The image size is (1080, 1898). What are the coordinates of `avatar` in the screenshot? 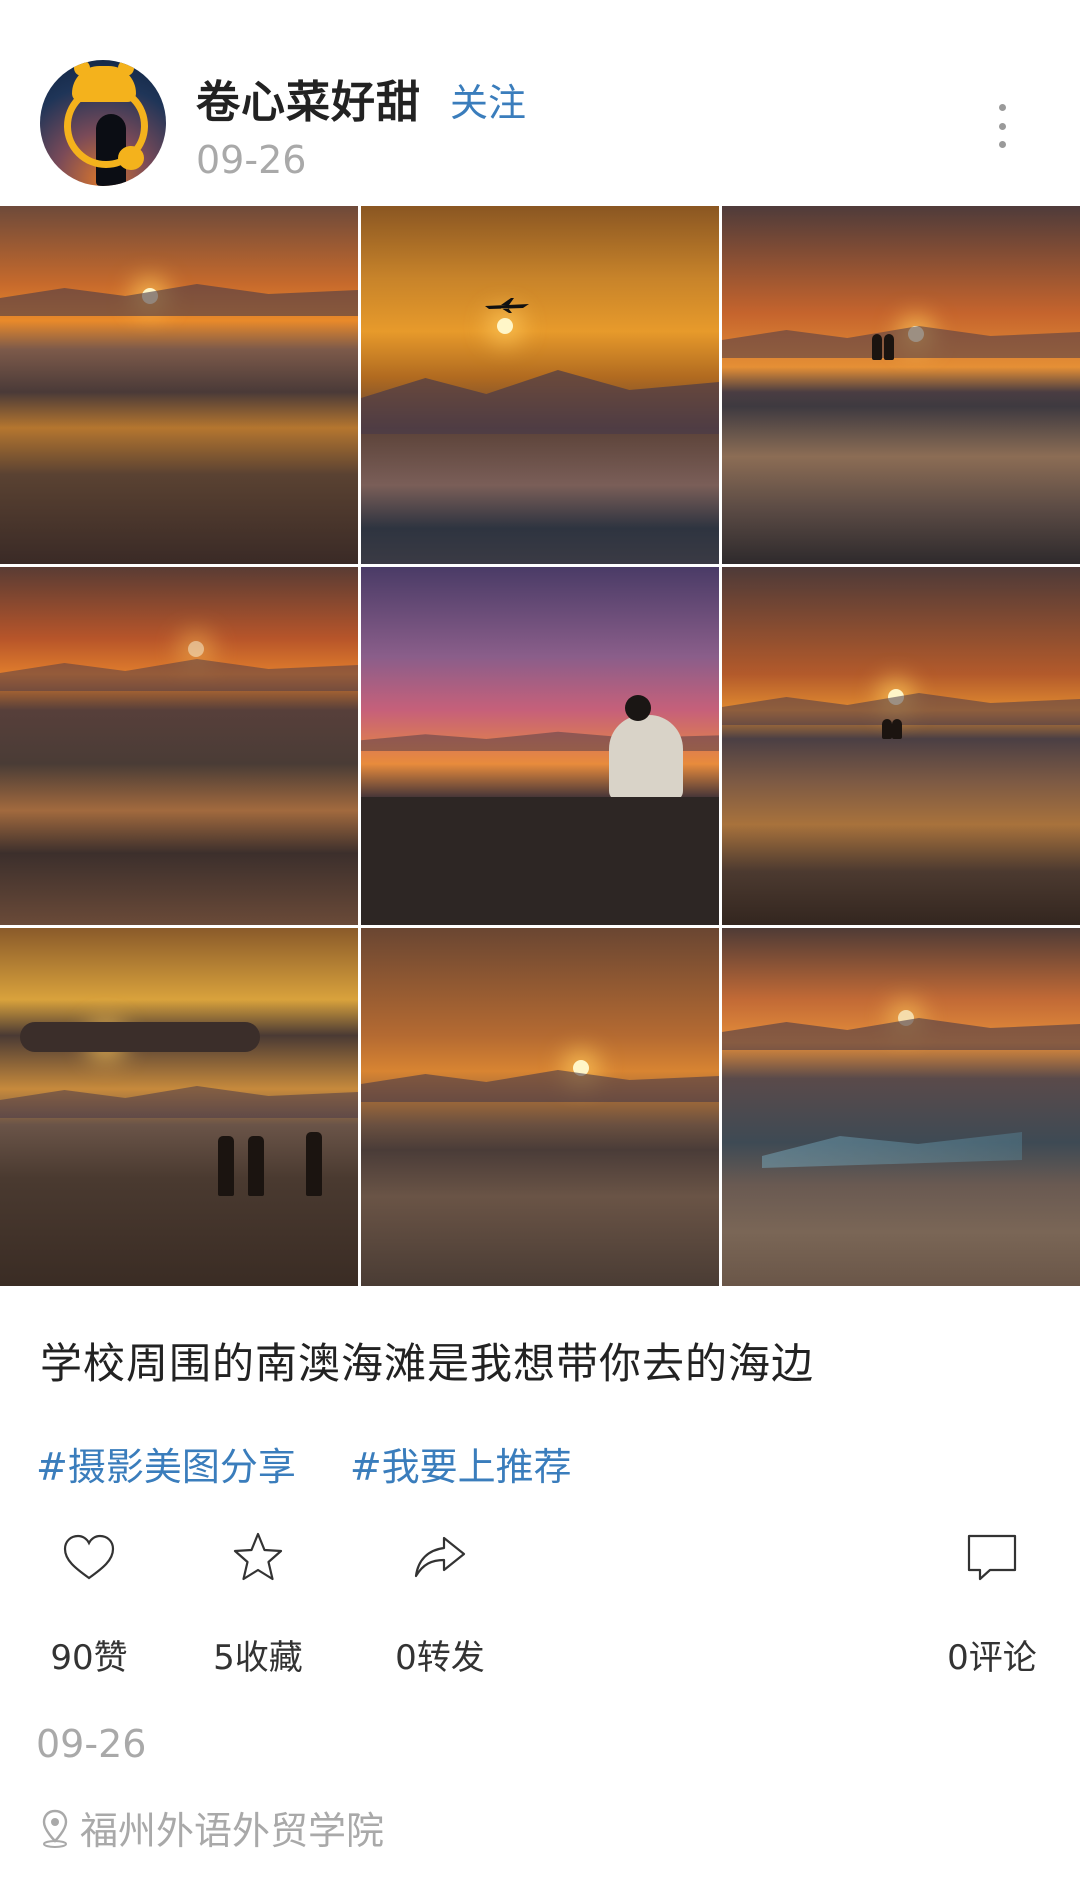 It's located at (103, 123).